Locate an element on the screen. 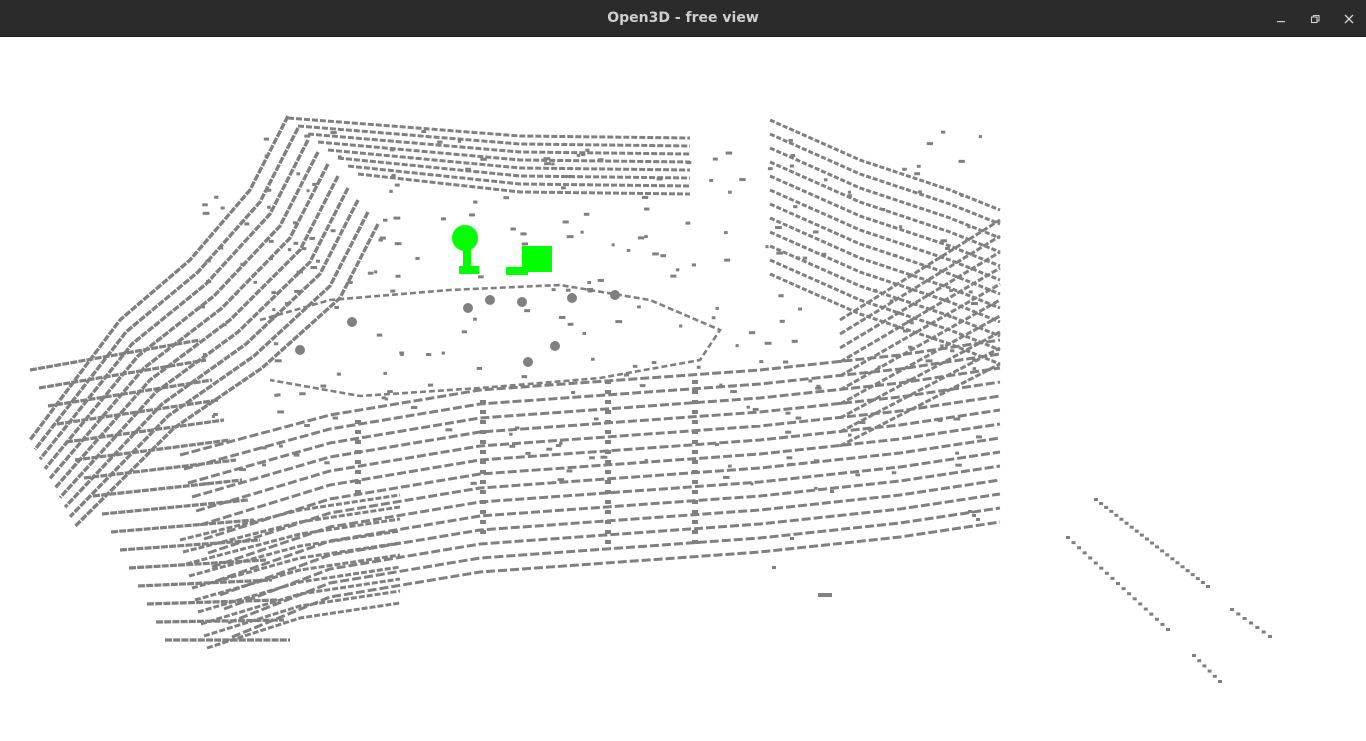 Image resolution: width=1366 pixels, height=741 pixels. close-button is located at coordinates (1349, 18).